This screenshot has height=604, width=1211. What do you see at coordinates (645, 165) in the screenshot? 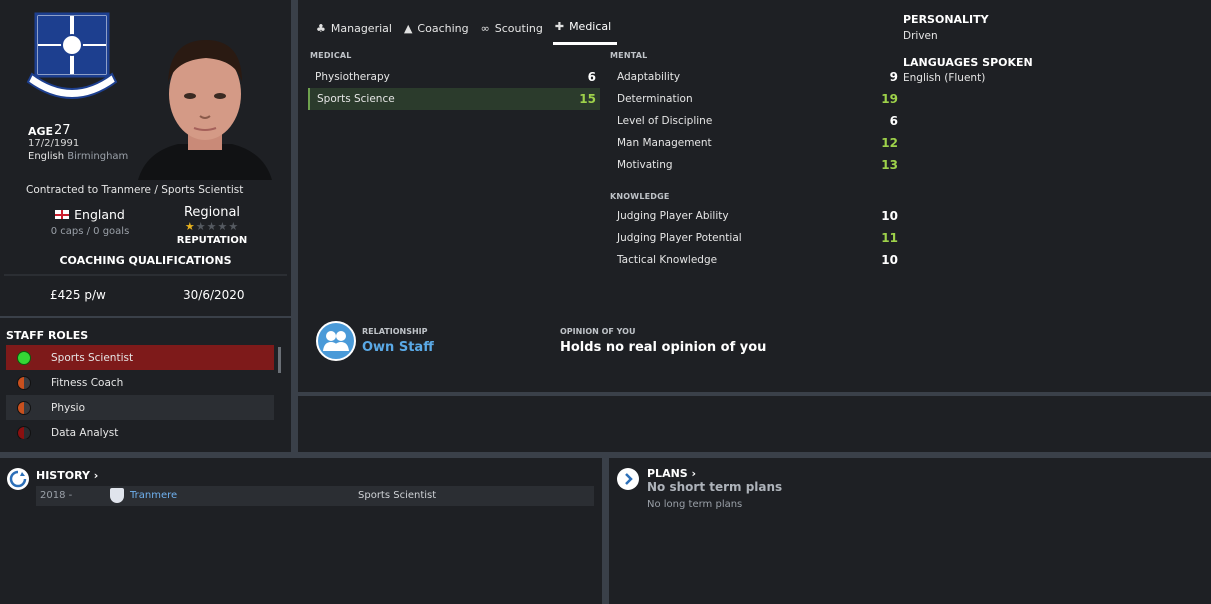
I see `attribute-label: Motivating` at bounding box center [645, 165].